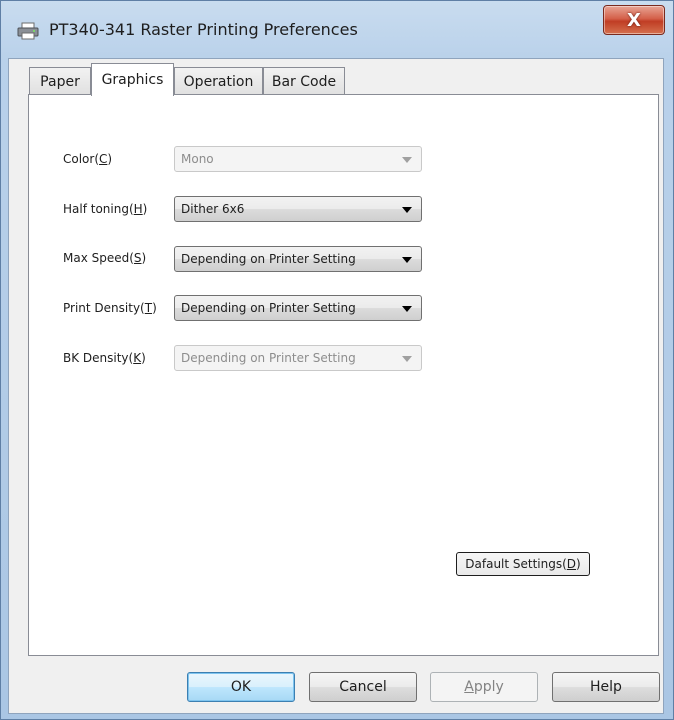 The height and width of the screenshot is (720, 674). What do you see at coordinates (104, 358) in the screenshot?
I see `bk-density-label: BK Density(K)` at bounding box center [104, 358].